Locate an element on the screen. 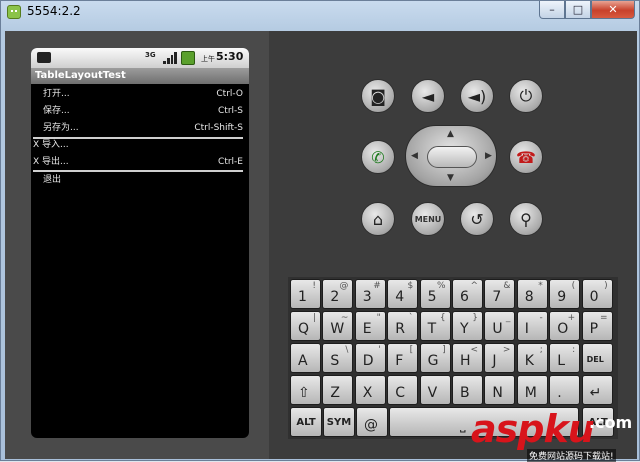  menu-row-exit: 退出 is located at coordinates (140, 180).